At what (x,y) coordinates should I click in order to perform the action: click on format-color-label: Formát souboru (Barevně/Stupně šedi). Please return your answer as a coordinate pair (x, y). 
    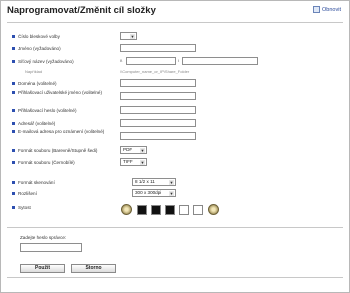
    Looking at the image, I should click on (58, 150).